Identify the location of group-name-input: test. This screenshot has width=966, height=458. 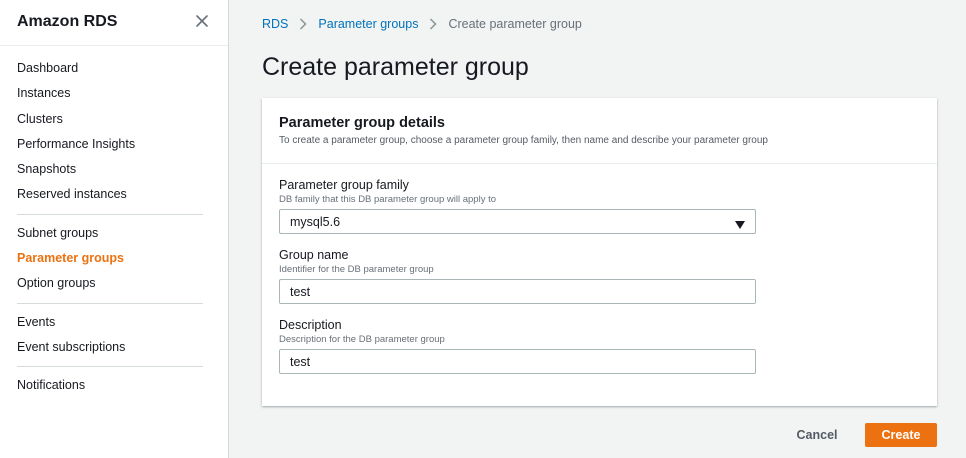
(517, 291).